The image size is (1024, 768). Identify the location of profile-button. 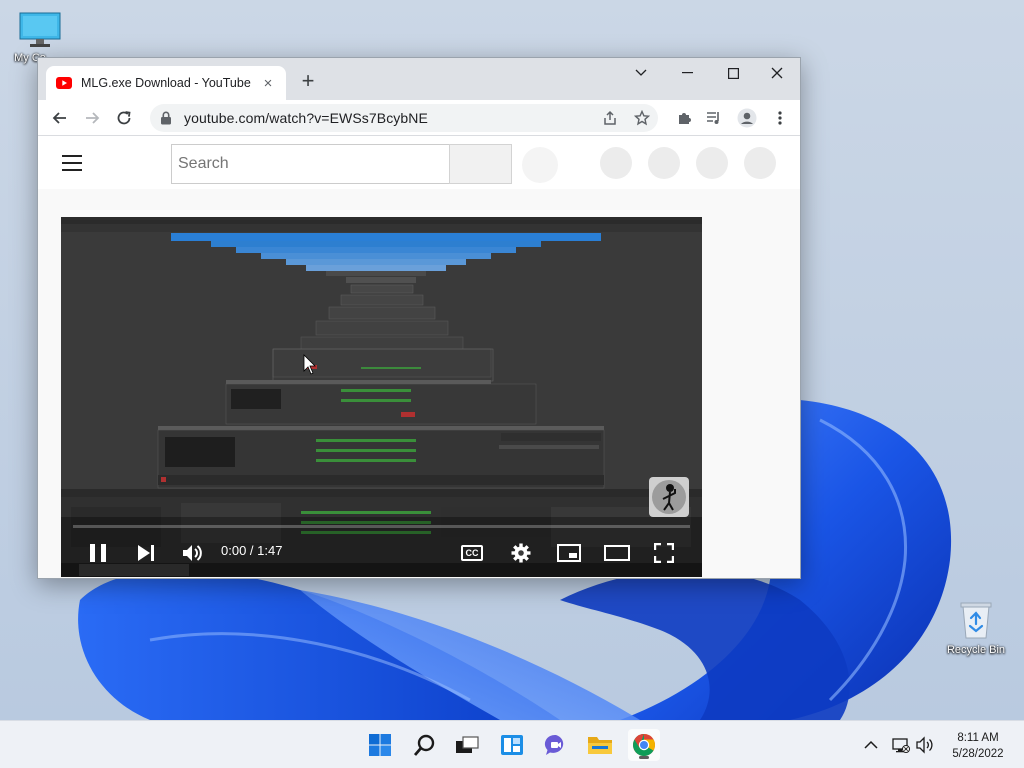
(747, 118).